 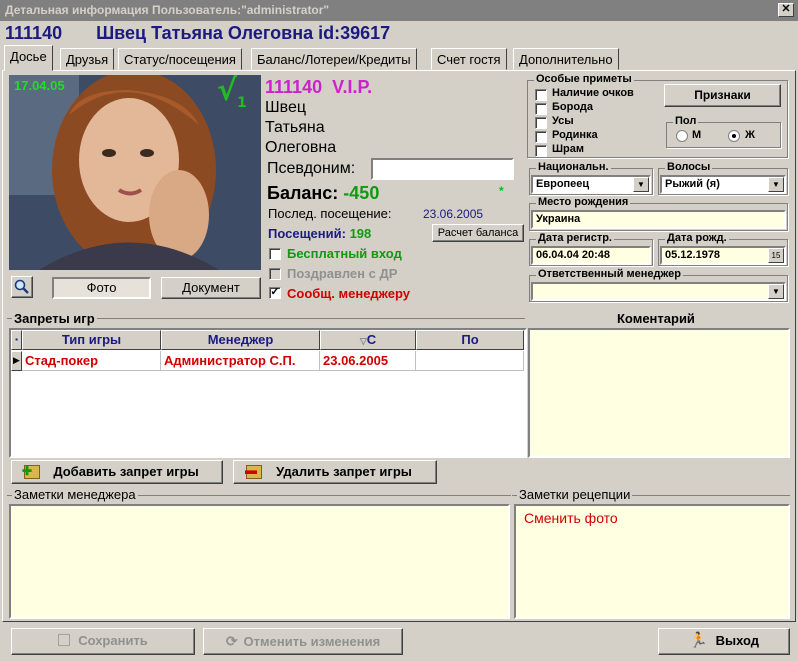 What do you see at coordinates (275, 274) in the screenshot?
I see `birthday-checkbox` at bounding box center [275, 274].